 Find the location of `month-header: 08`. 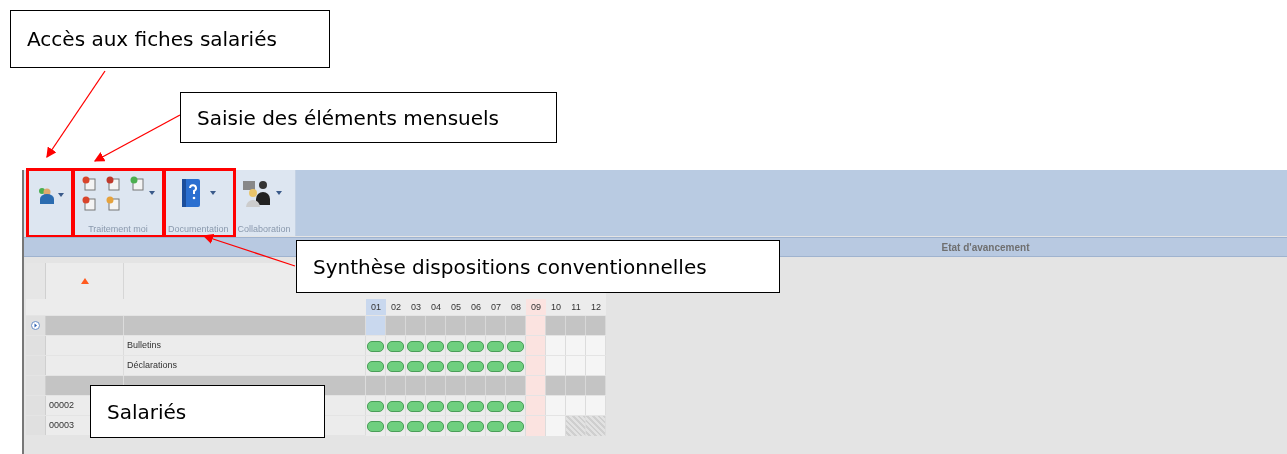

month-header: 08 is located at coordinates (516, 307).